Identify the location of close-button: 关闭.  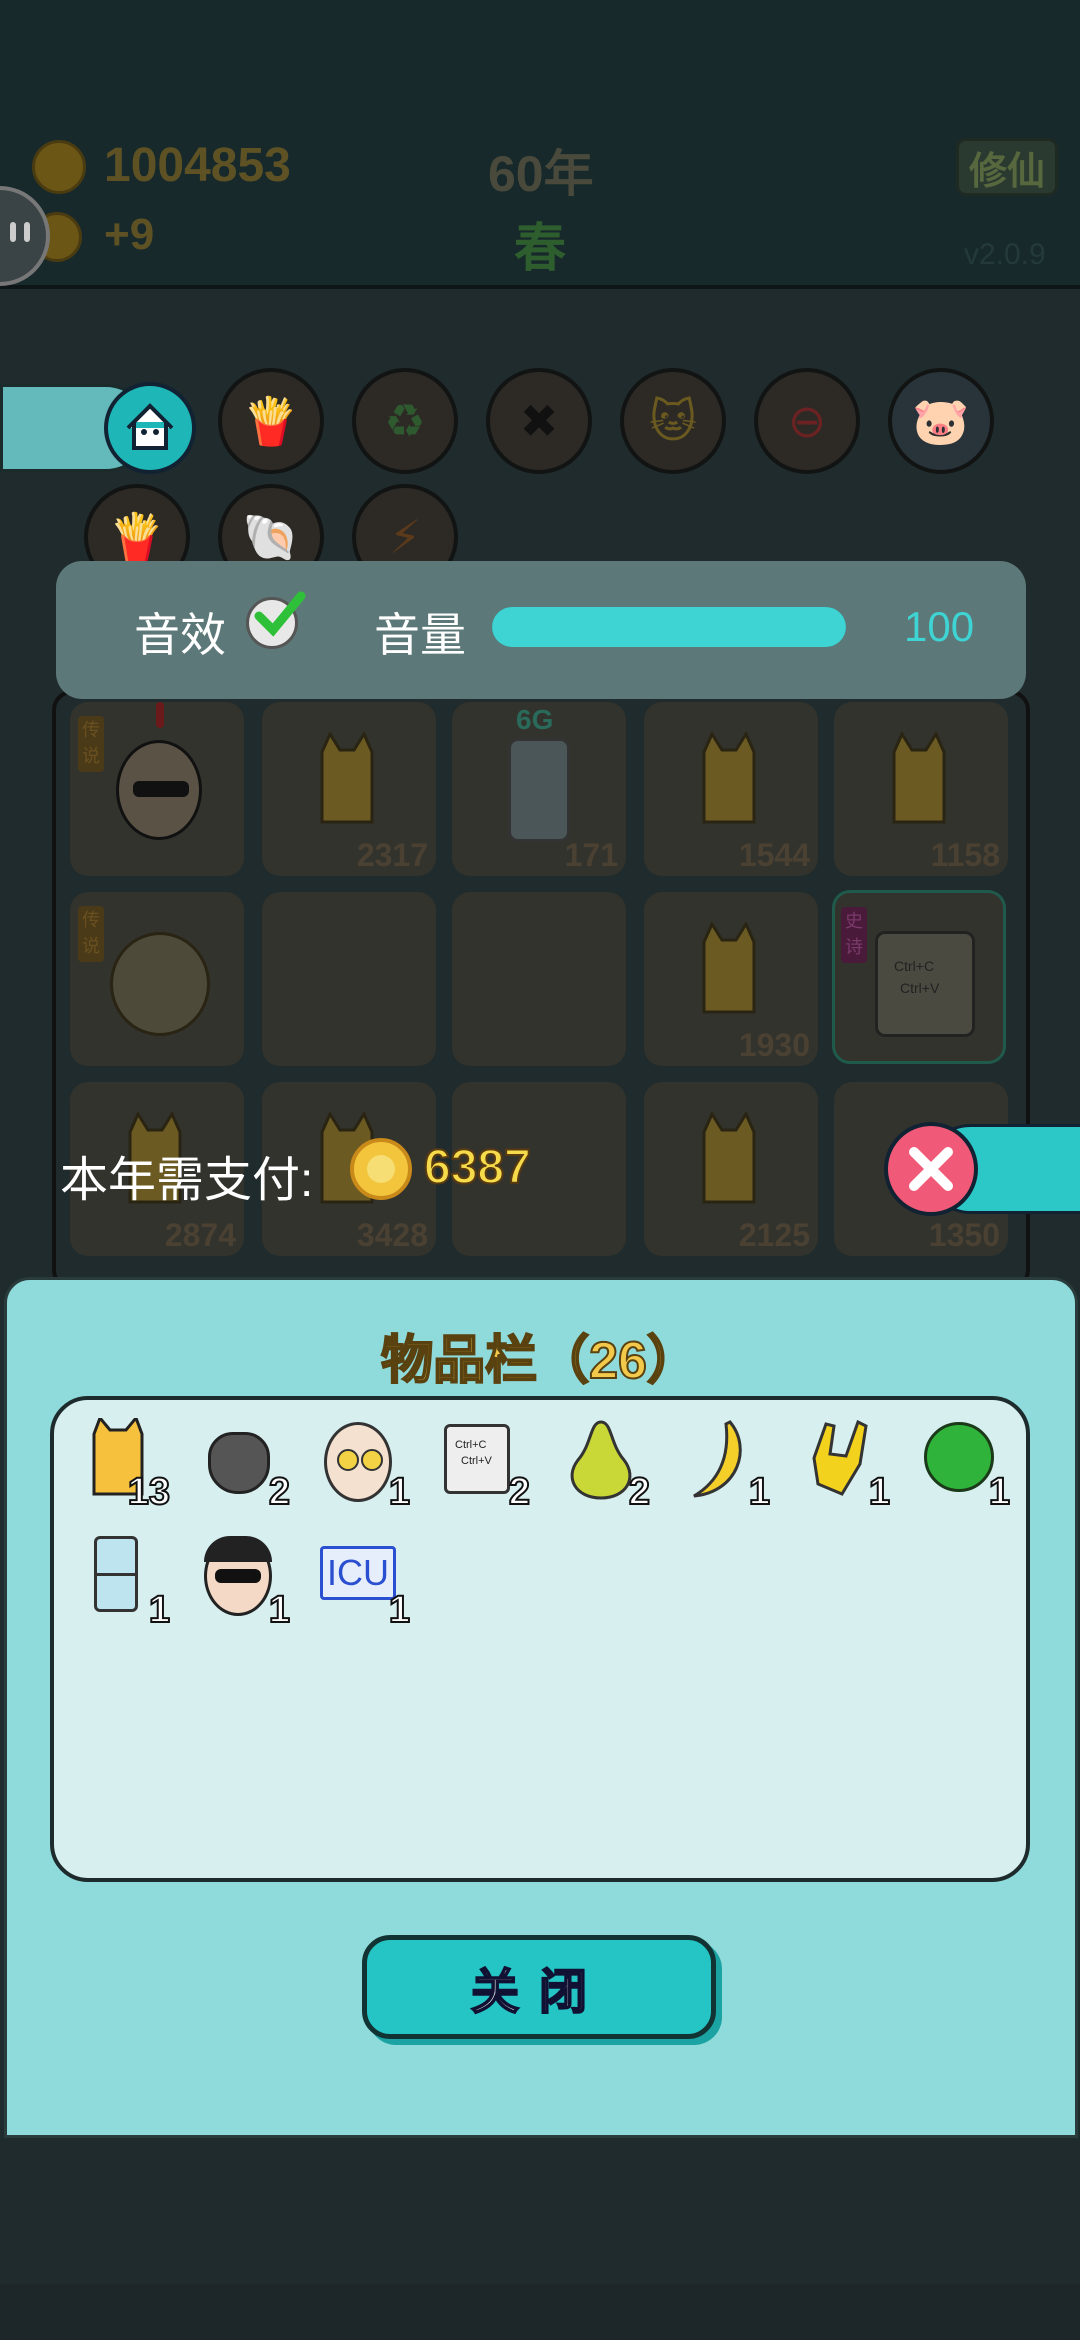
(539, 1987).